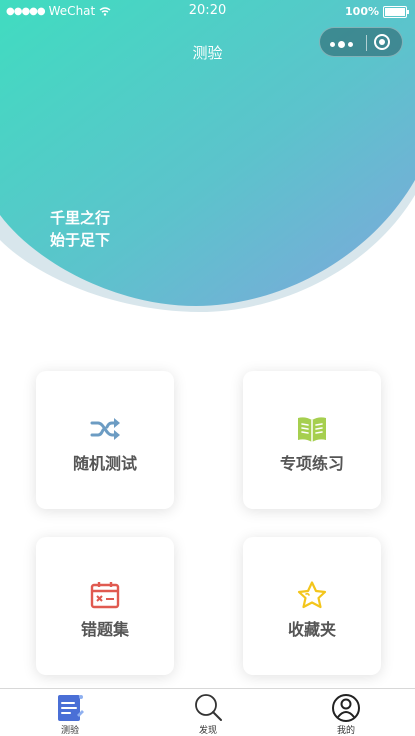  I want to click on capsule-divider, so click(366, 43).